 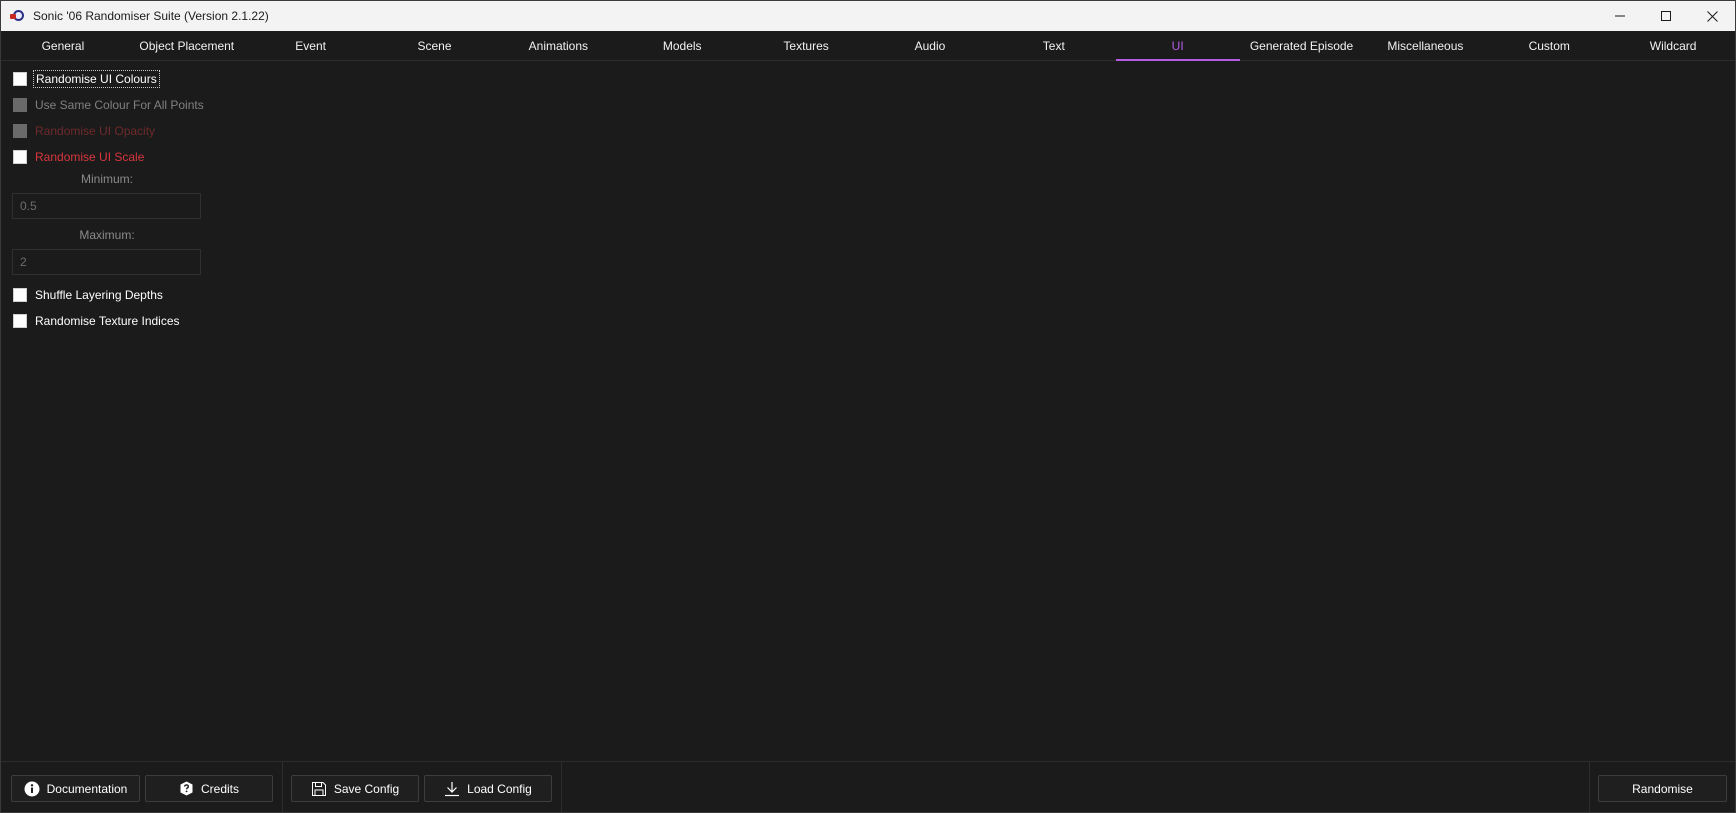 What do you see at coordinates (452, 788) in the screenshot?
I see `download-icon` at bounding box center [452, 788].